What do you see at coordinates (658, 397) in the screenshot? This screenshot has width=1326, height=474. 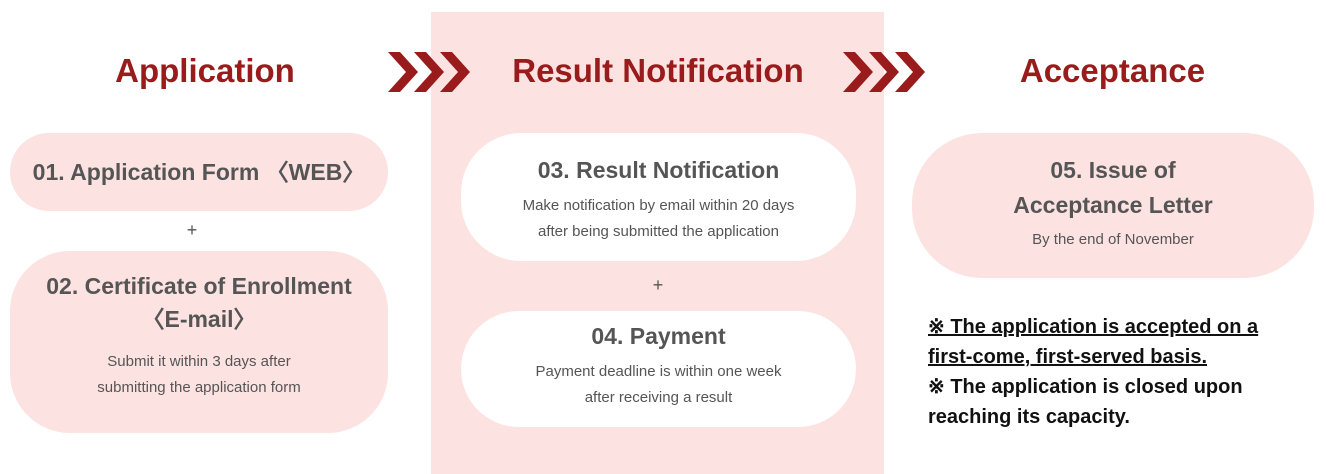 I see `step-04-desc-line2: after receiving a result` at bounding box center [658, 397].